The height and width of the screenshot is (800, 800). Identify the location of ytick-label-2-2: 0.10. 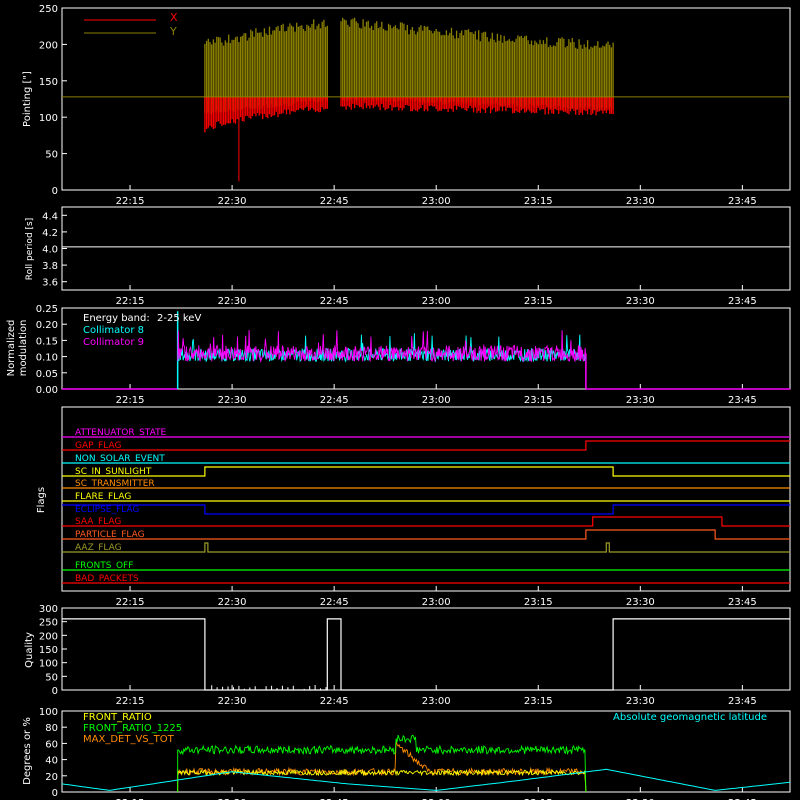
(47, 358).